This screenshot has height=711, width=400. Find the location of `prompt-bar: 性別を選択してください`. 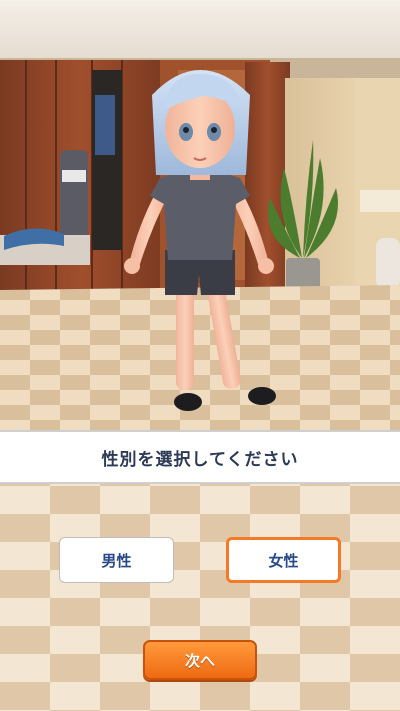

prompt-bar: 性別を選択してください is located at coordinates (200, 457).